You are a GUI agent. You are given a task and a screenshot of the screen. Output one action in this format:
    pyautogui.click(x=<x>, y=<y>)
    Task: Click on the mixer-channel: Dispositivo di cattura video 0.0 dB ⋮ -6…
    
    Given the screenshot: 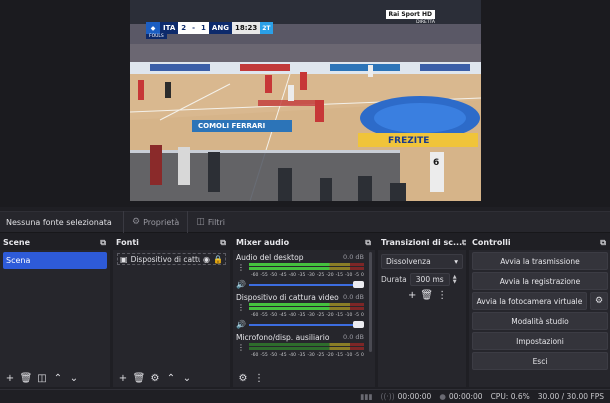 What is the action you would take?
    pyautogui.click(x=300, y=311)
    